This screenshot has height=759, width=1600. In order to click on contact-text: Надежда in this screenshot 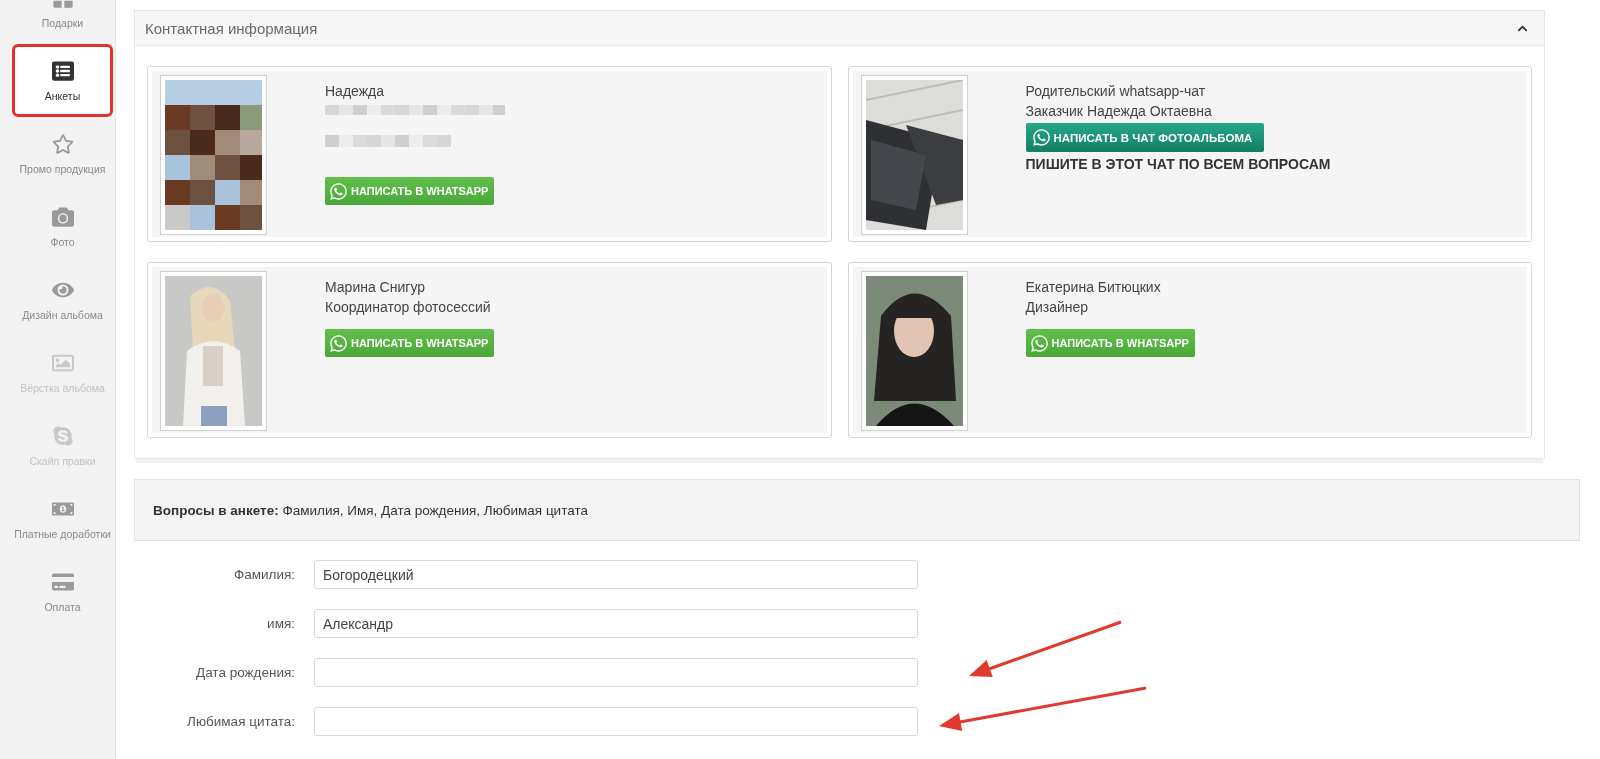, I will do `click(354, 91)`.